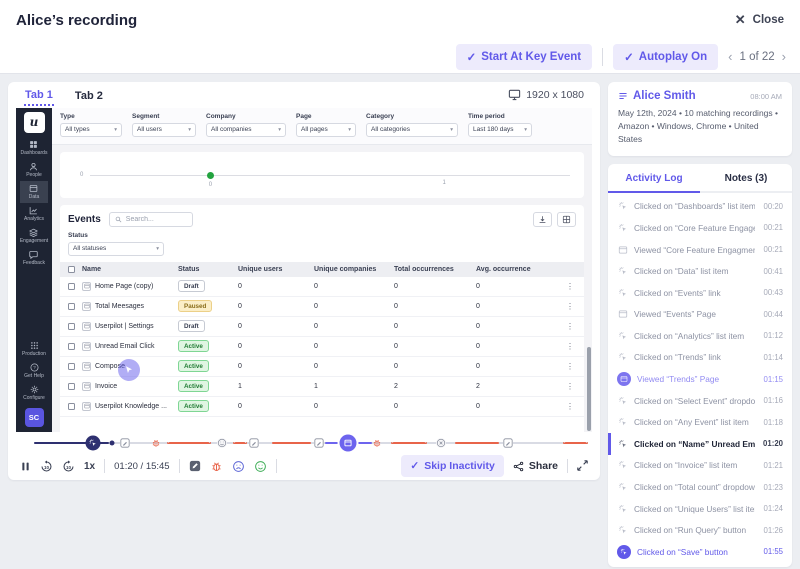 Image resolution: width=800 pixels, height=569 pixels. I want to click on pages-filter-button, so click(195, 466).